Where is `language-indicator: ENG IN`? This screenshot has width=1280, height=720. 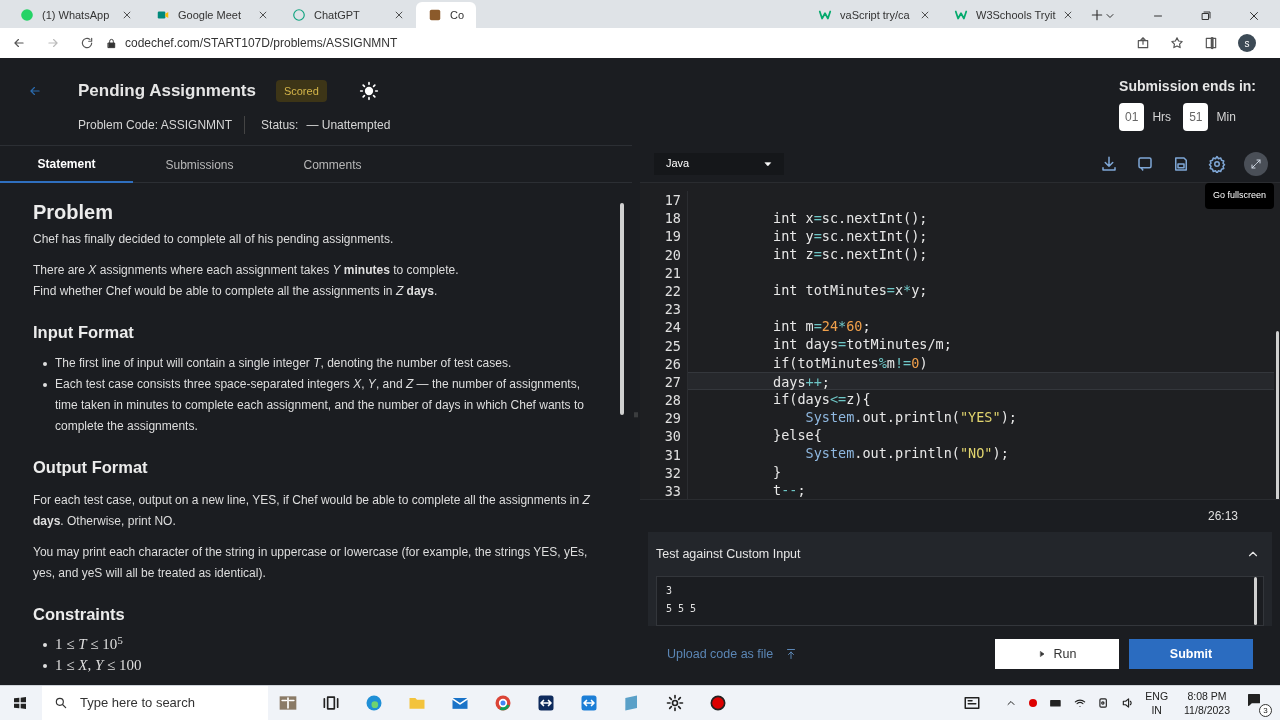 language-indicator: ENG IN is located at coordinates (1157, 703).